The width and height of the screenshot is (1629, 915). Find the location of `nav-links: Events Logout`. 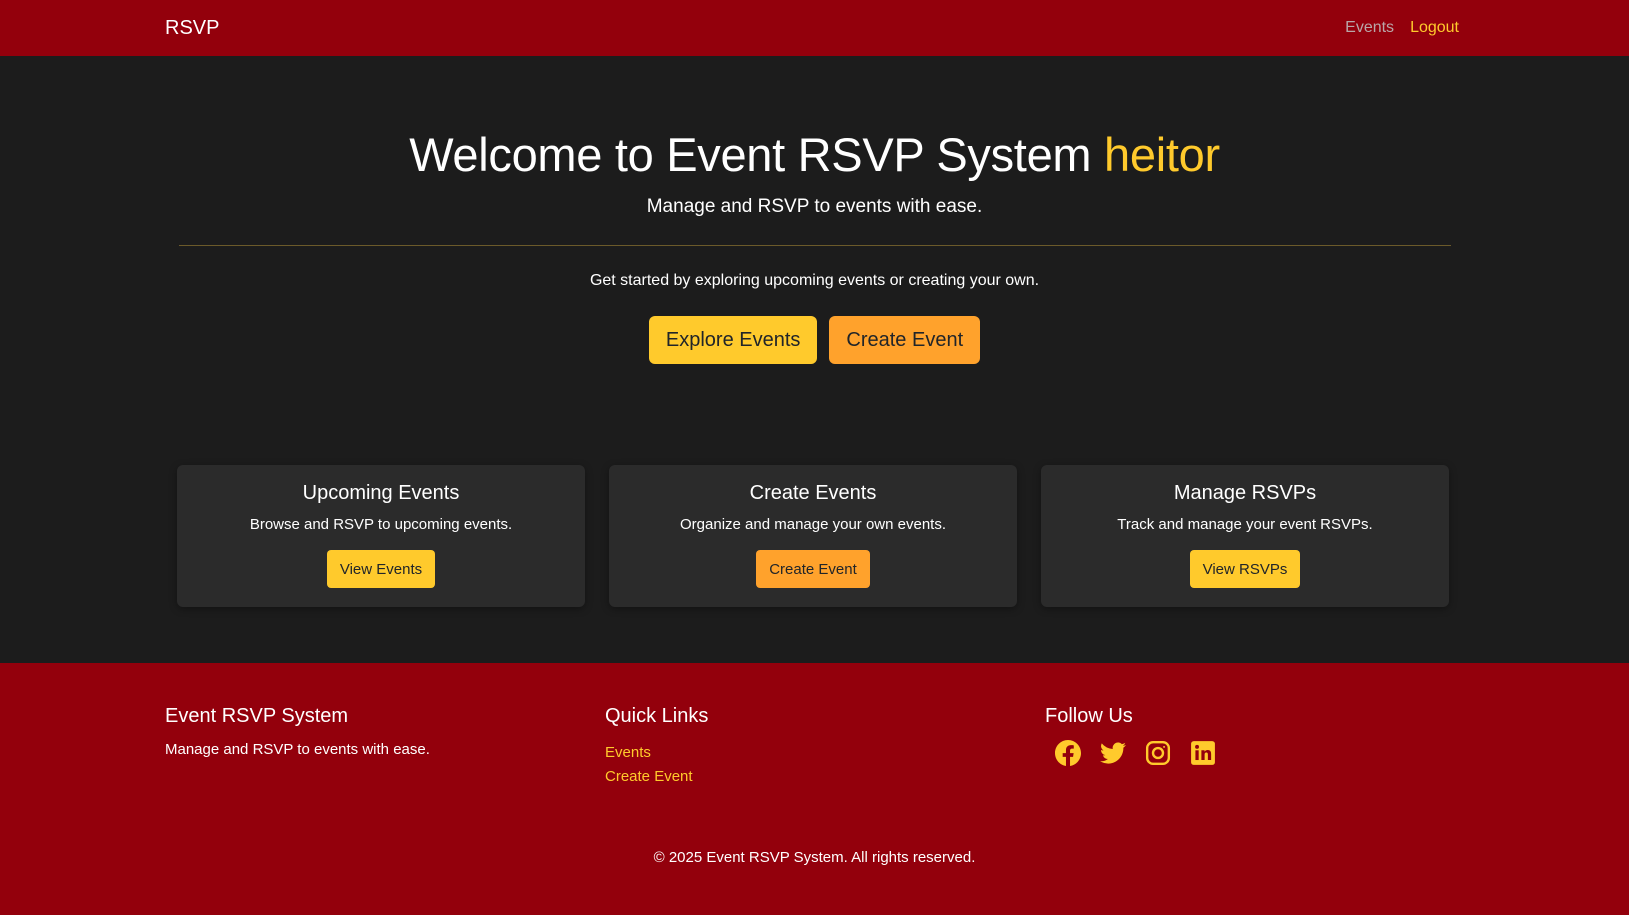

nav-links: Events Logout is located at coordinates (1402, 28).